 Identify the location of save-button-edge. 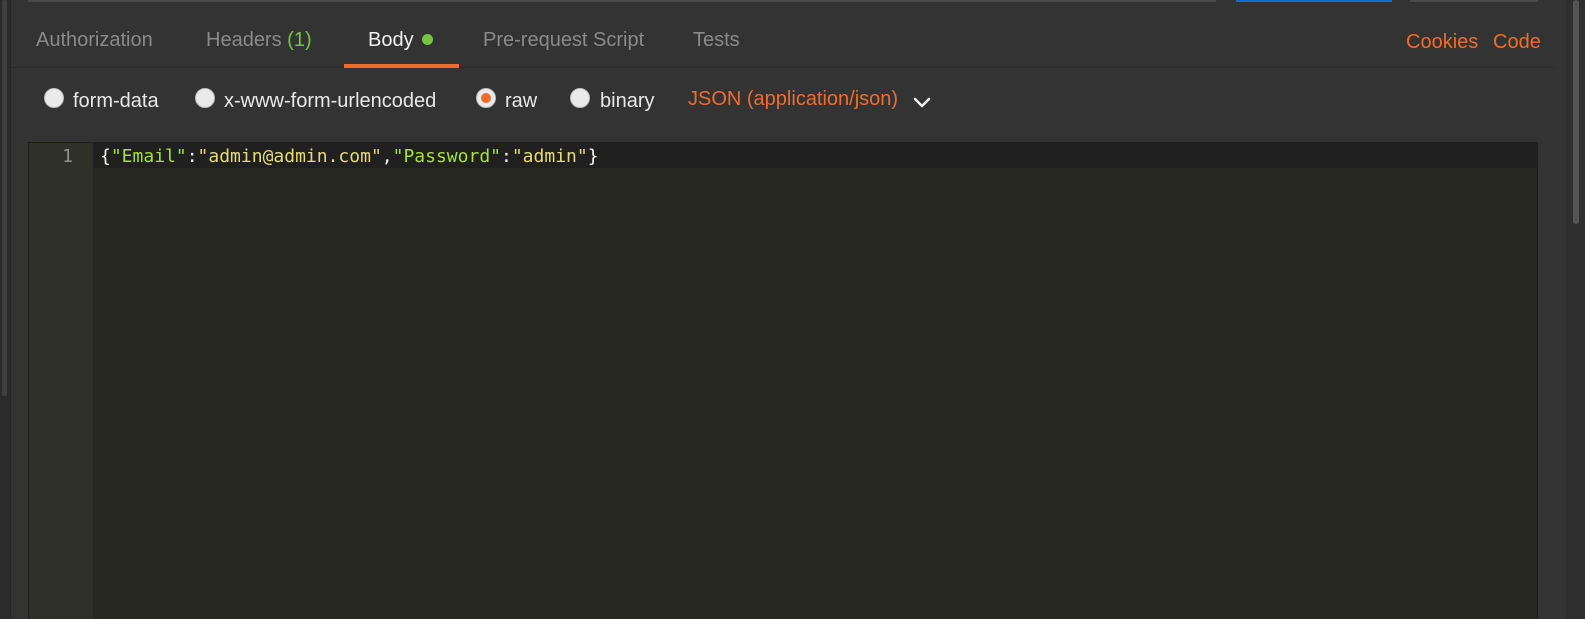
(1474, 1).